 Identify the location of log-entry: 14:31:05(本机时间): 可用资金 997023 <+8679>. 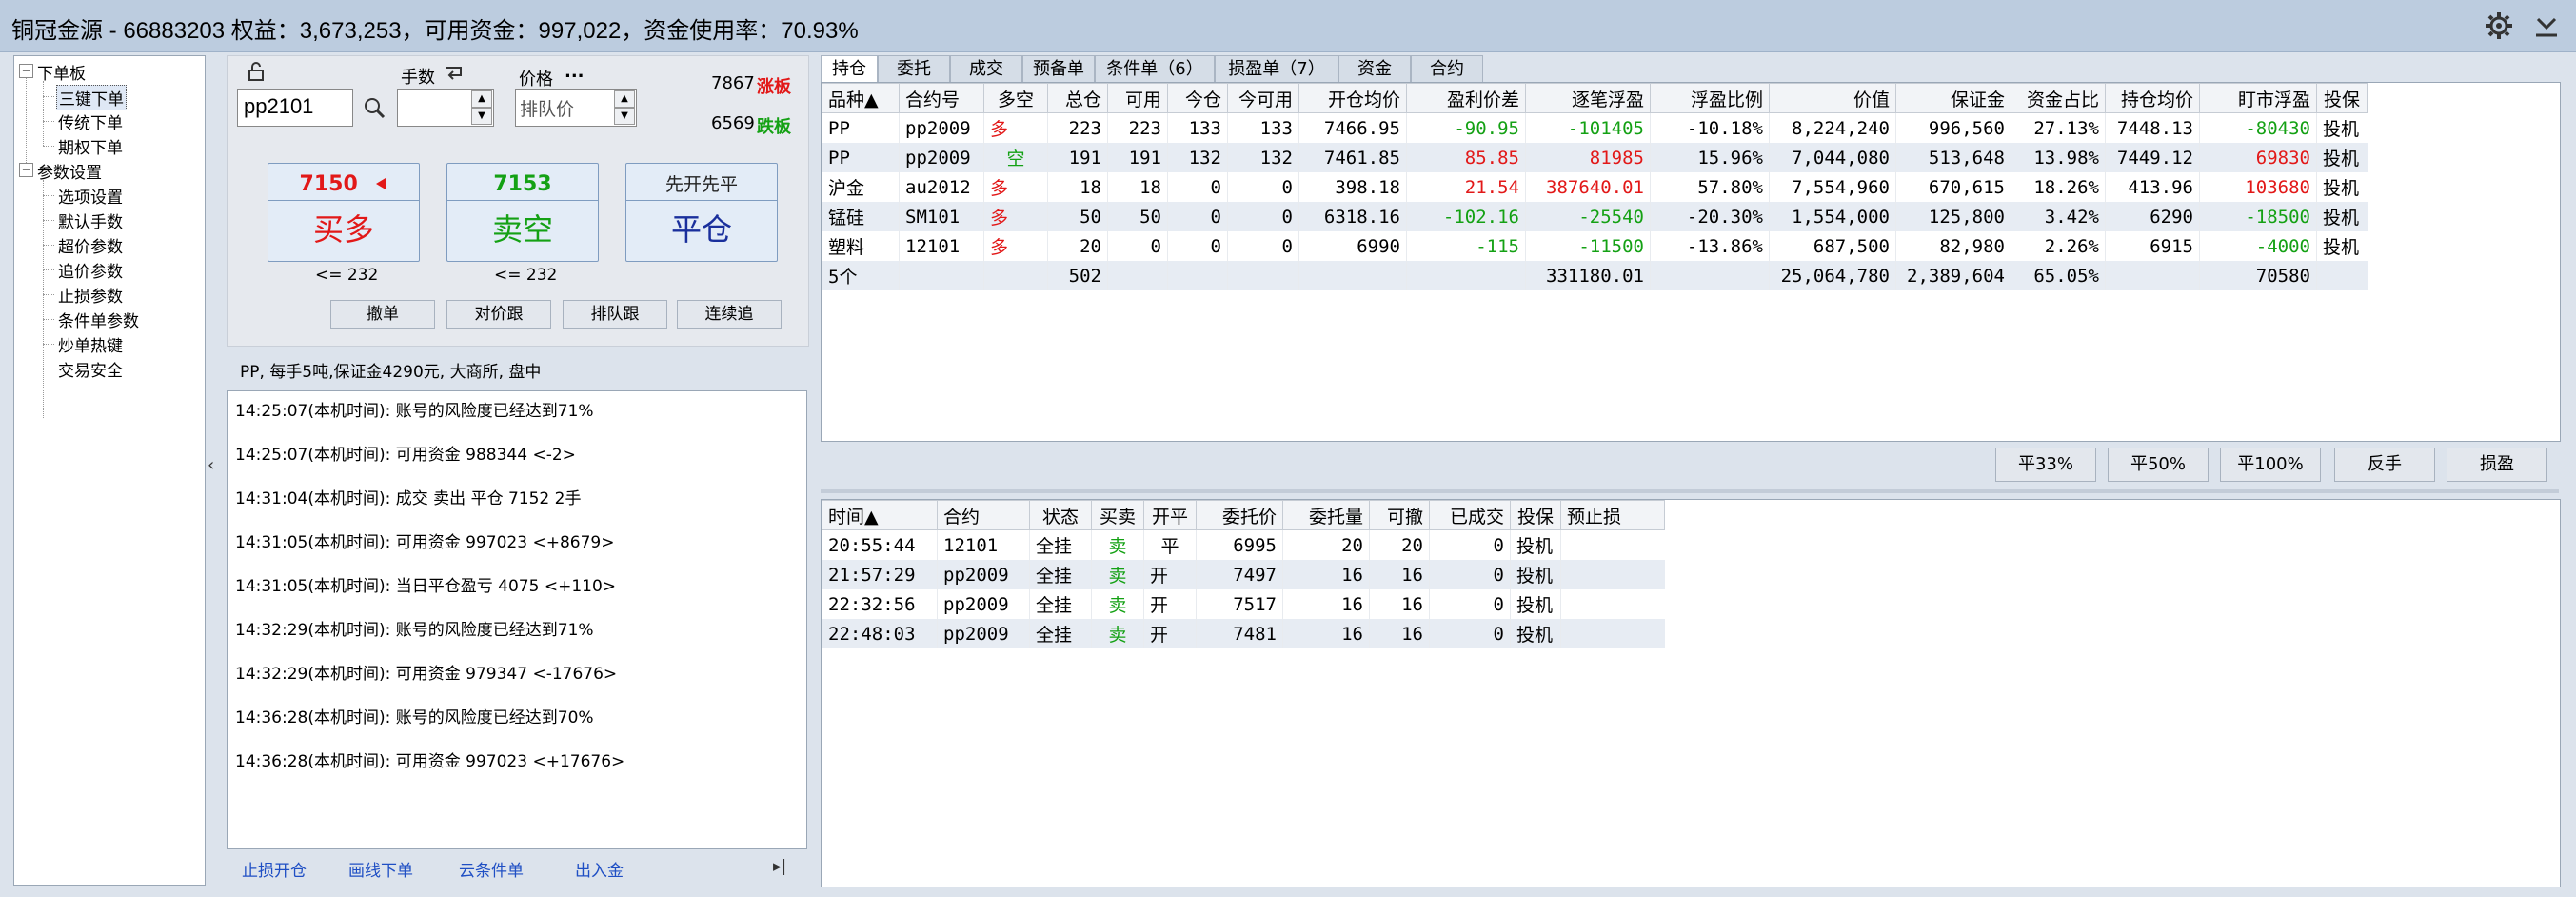
(425, 542).